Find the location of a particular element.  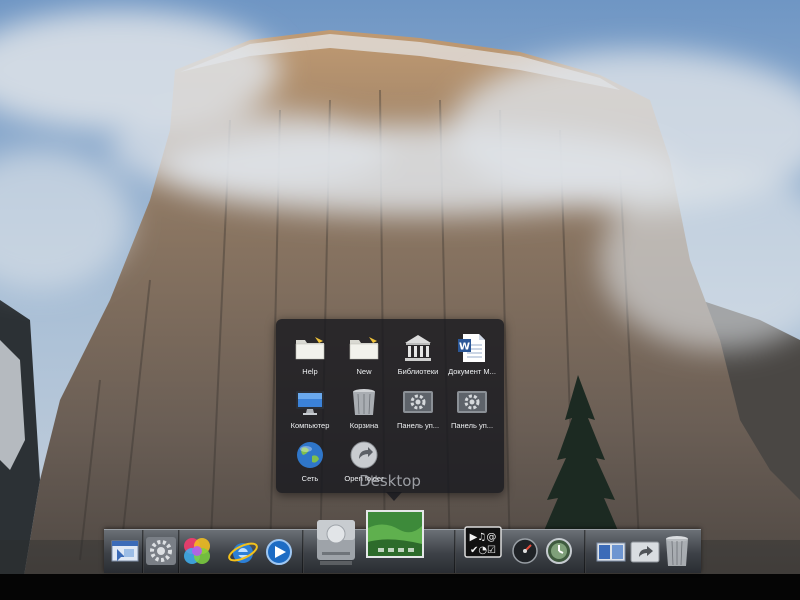

internet-explorer-icon is located at coordinates (243, 552).